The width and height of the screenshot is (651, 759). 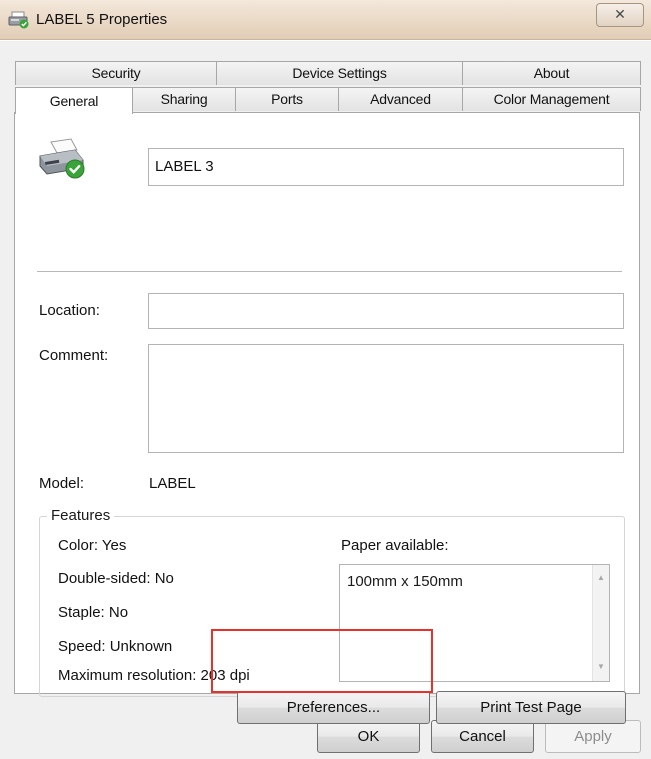 I want to click on tab-device-settings: Device Settings, so click(x=339, y=73).